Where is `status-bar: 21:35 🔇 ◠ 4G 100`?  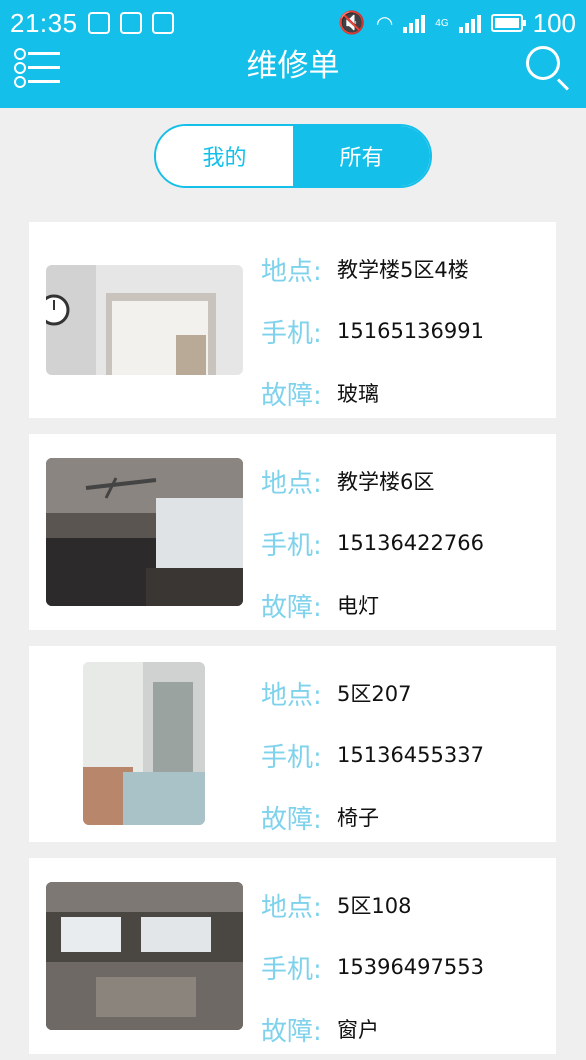
status-bar: 21:35 🔇 ◠ 4G 100 is located at coordinates (293, 23).